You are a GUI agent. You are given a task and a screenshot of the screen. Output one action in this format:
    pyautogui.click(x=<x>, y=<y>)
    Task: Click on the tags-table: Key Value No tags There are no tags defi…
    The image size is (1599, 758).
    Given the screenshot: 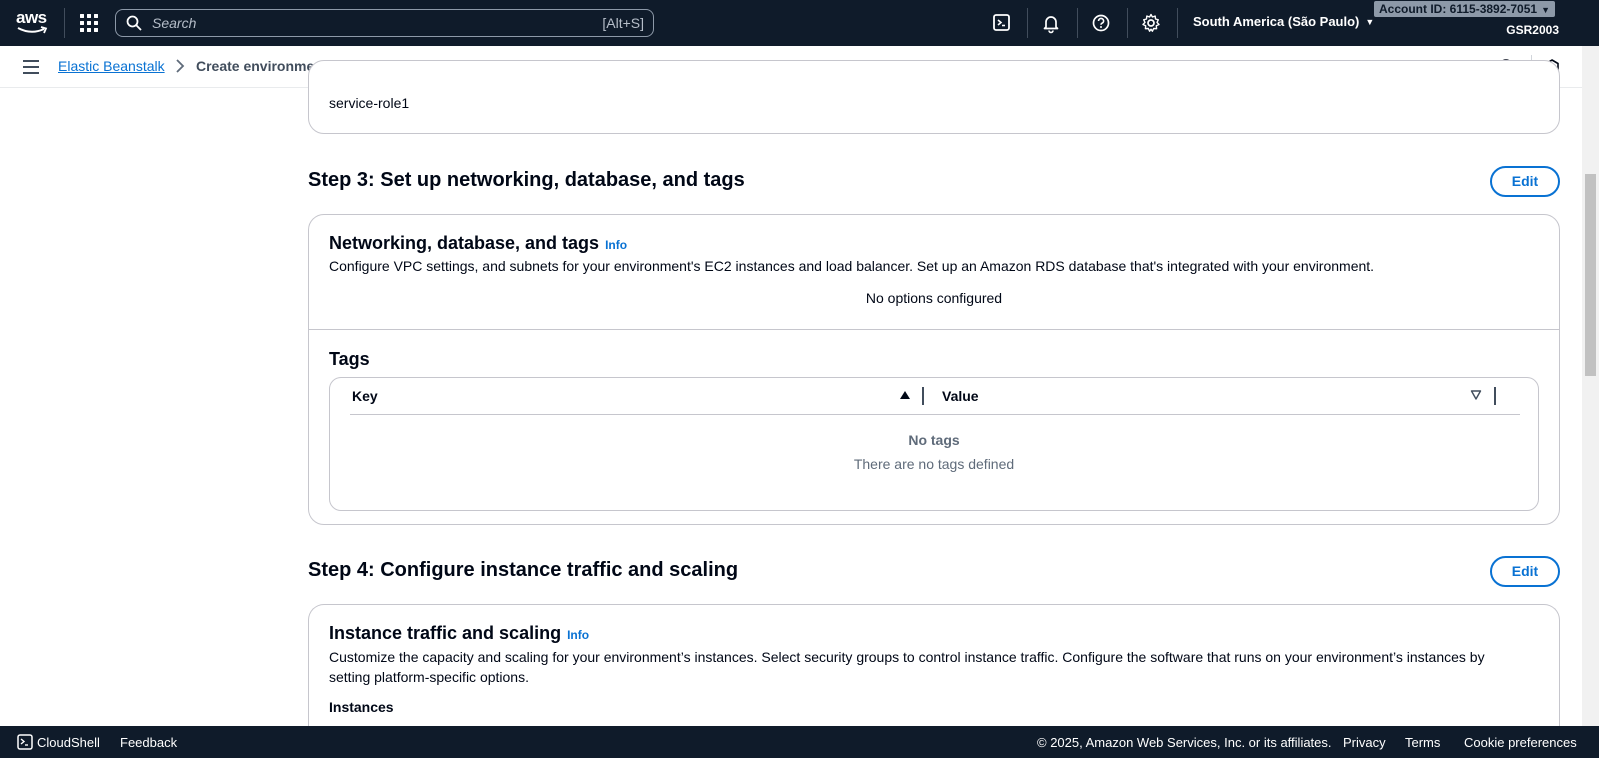 What is the action you would take?
    pyautogui.click(x=934, y=444)
    